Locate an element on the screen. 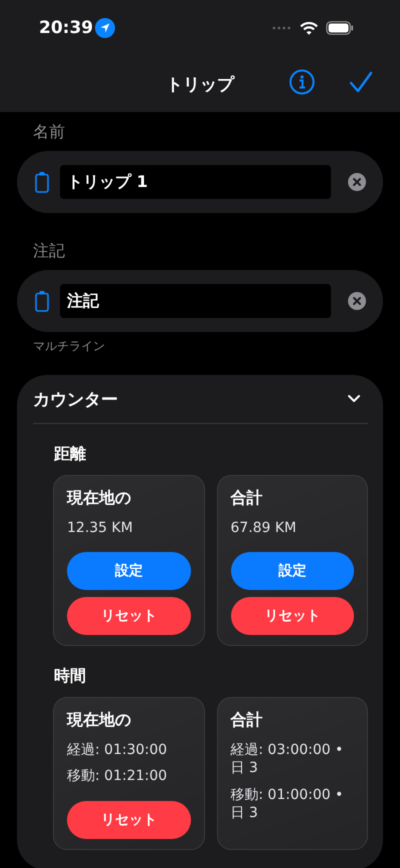 Image resolution: width=400 pixels, height=868 pixels. text-field: 注記 is located at coordinates (195, 301).